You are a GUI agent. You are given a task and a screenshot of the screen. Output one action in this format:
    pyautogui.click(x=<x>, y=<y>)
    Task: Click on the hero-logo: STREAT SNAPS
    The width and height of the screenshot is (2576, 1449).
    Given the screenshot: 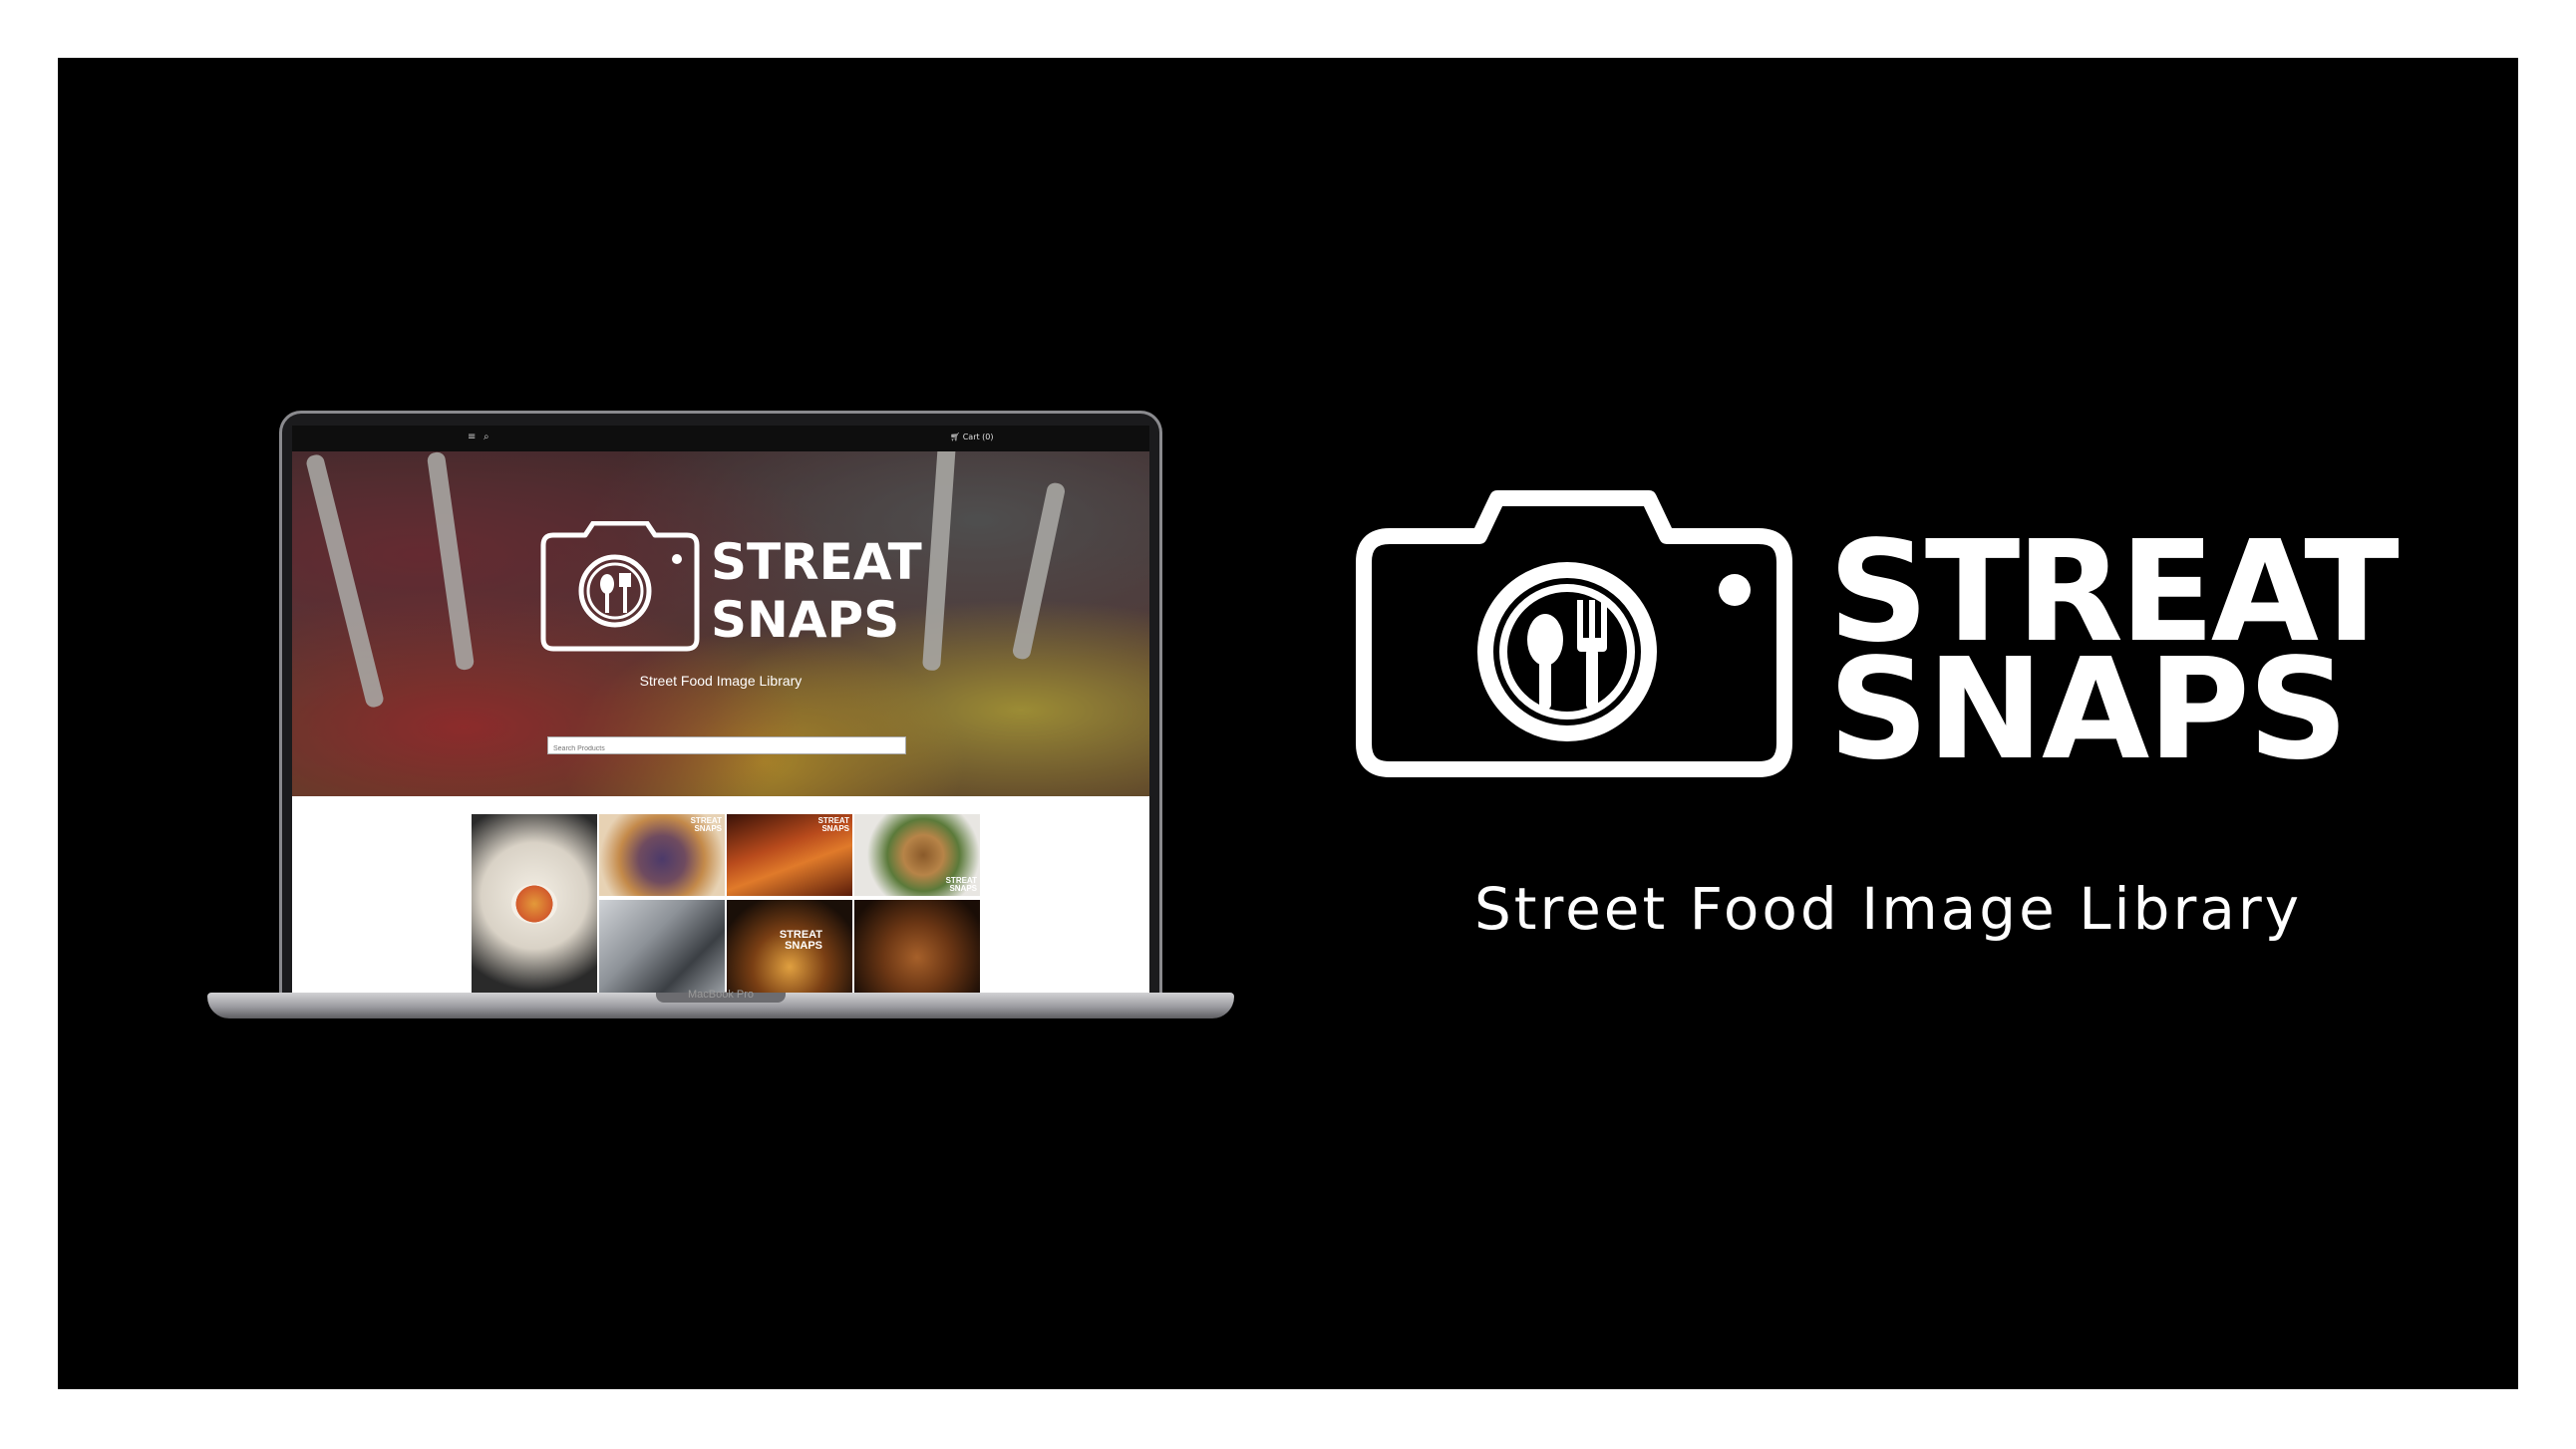 What is the action you would take?
    pyautogui.click(x=731, y=586)
    